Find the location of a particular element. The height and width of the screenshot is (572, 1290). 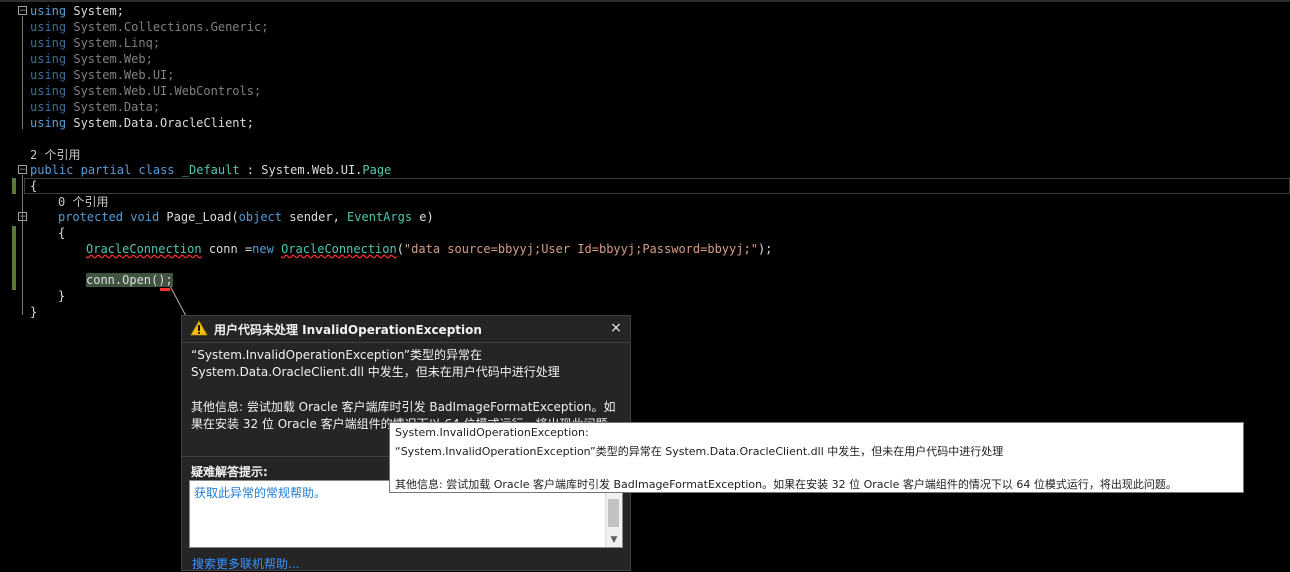

code-line: using System.Web.UI; is located at coordinates (102, 75).